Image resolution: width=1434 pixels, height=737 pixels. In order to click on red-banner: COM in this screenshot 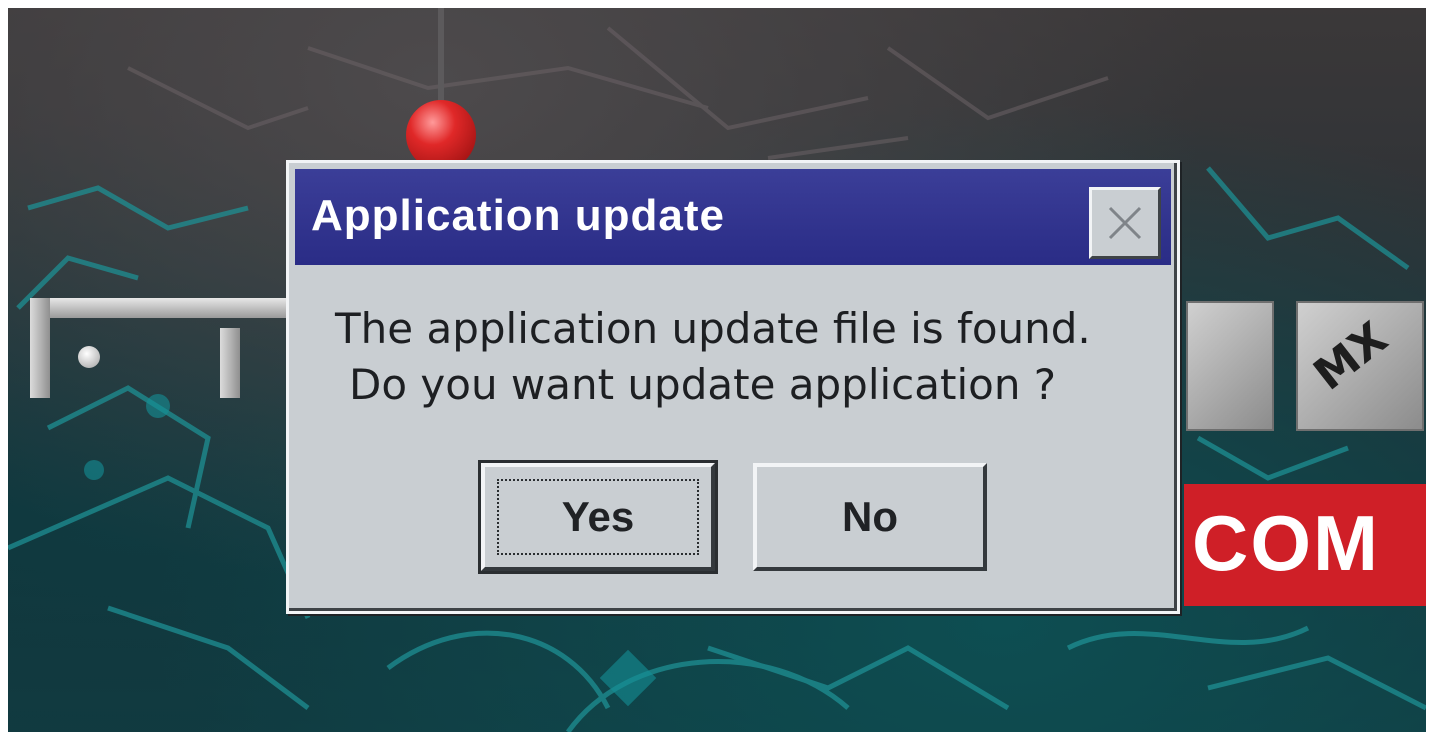, I will do `click(1305, 545)`.